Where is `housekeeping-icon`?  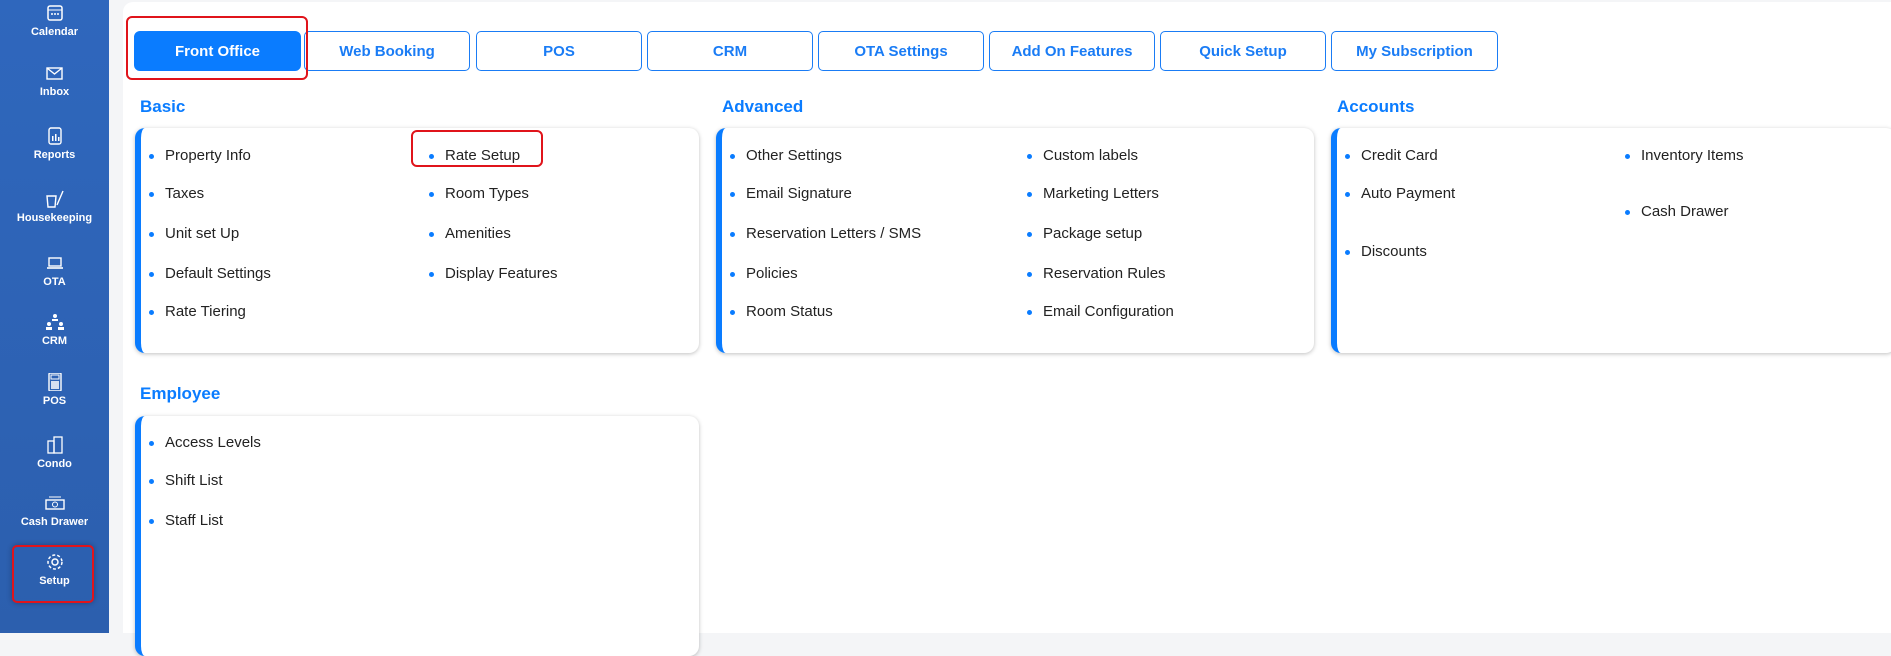
housekeeping-icon is located at coordinates (55, 199).